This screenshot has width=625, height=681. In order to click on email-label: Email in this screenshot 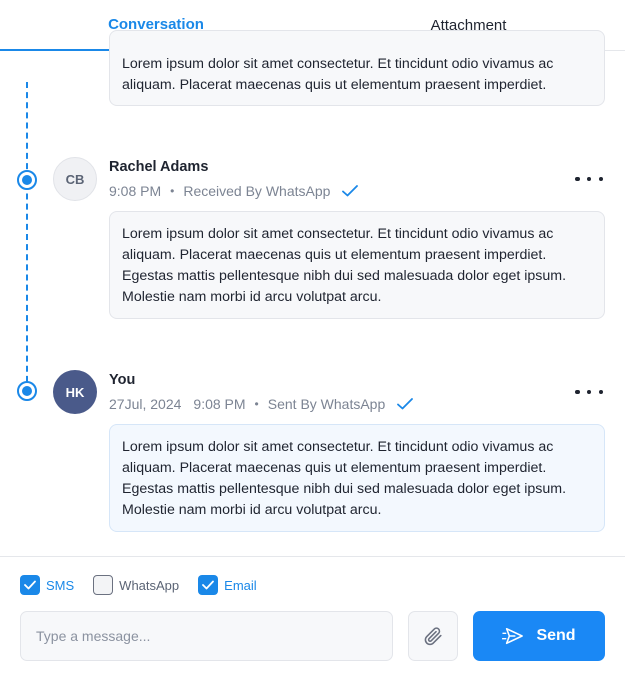, I will do `click(240, 585)`.